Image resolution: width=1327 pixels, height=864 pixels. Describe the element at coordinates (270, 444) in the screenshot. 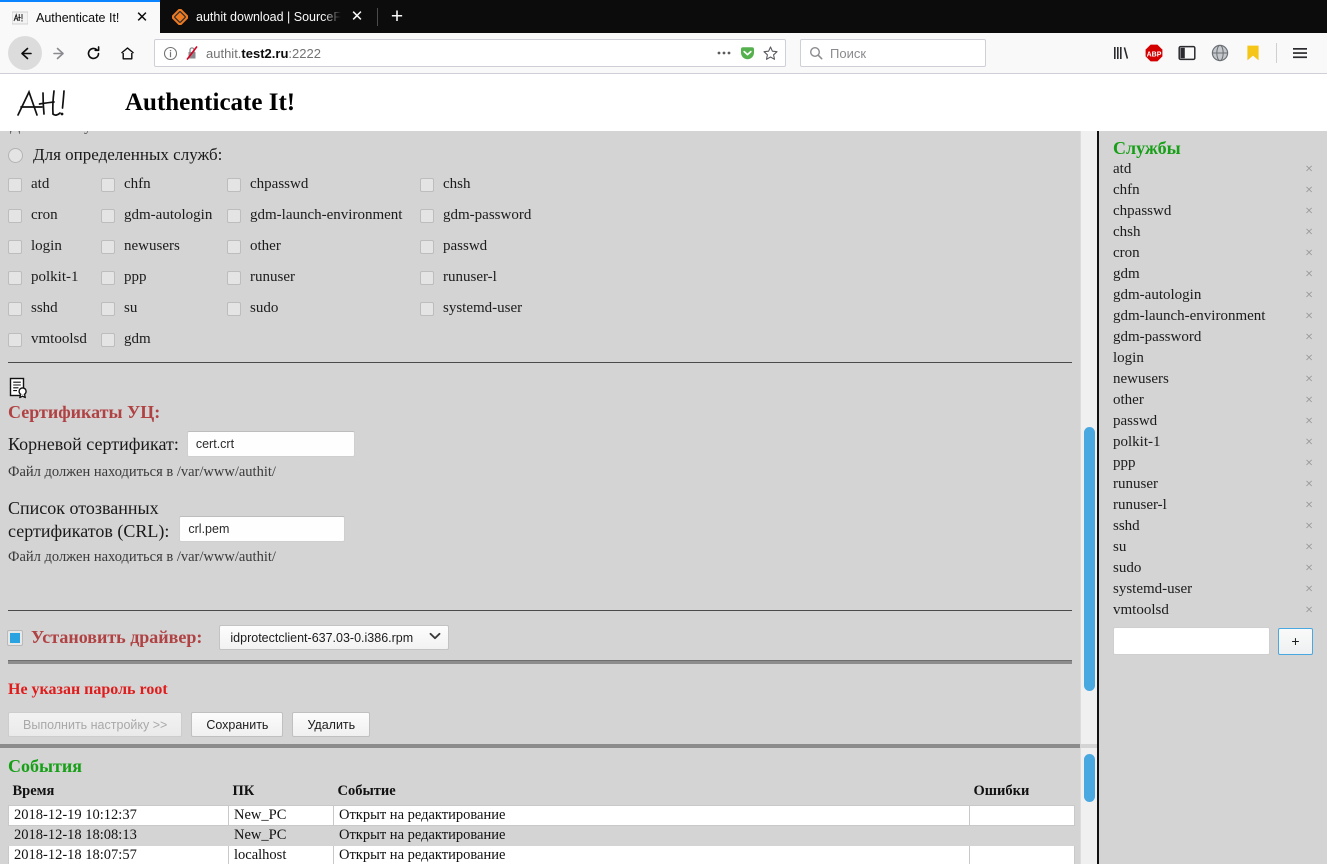

I see `root-certificate-input: cert.crt` at that location.